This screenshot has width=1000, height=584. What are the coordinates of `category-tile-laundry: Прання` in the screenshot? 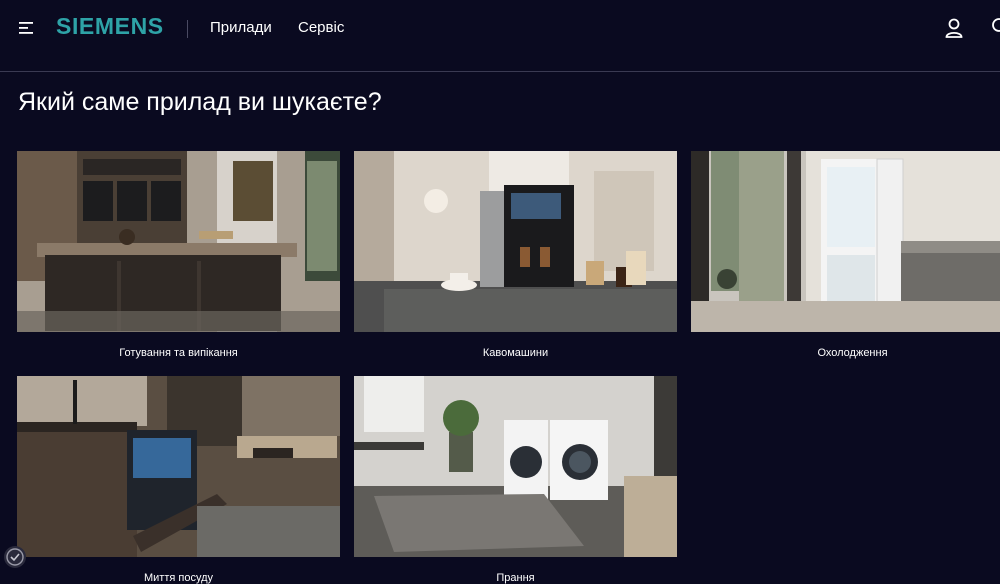 It's located at (515, 480).